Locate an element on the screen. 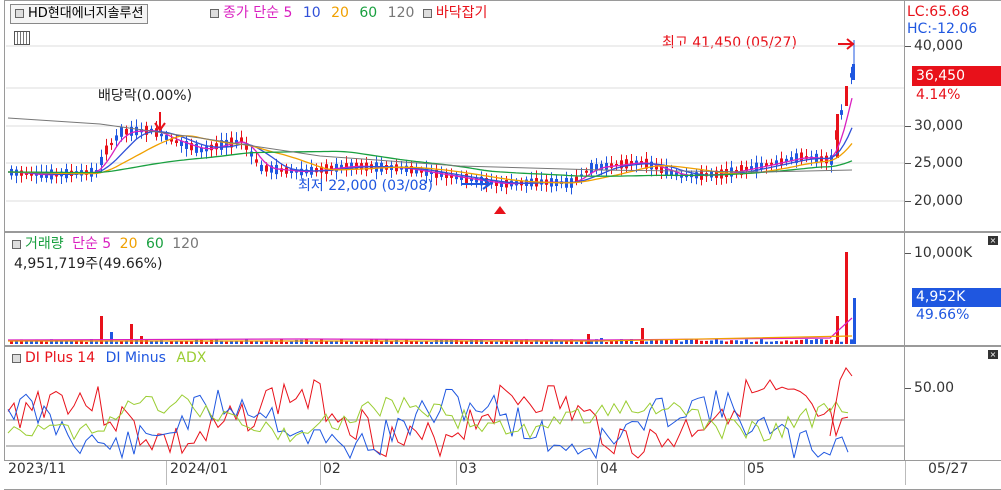  volume-ma5-line is located at coordinates (430, 329).